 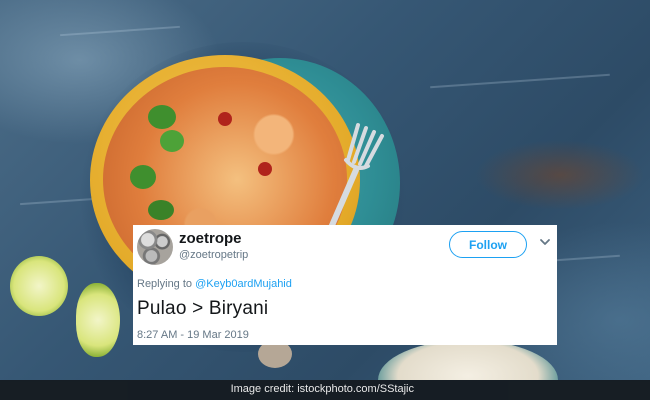 I want to click on tweet-handle: @zoetropetrip, so click(x=213, y=255).